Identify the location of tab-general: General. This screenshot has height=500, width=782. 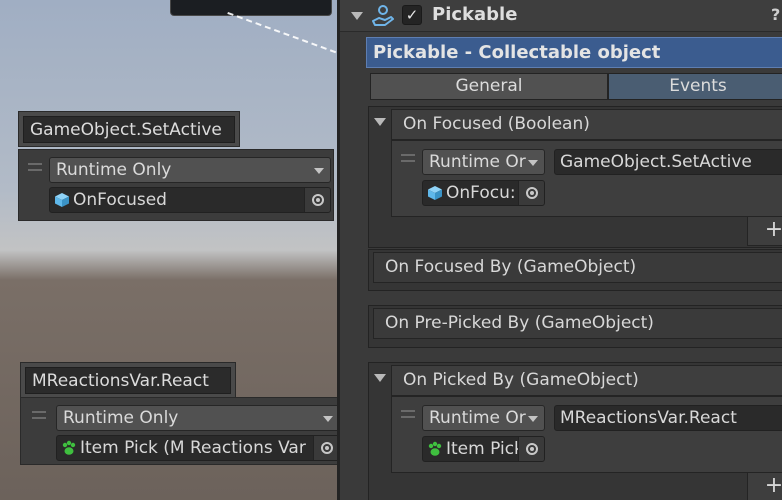
(489, 86).